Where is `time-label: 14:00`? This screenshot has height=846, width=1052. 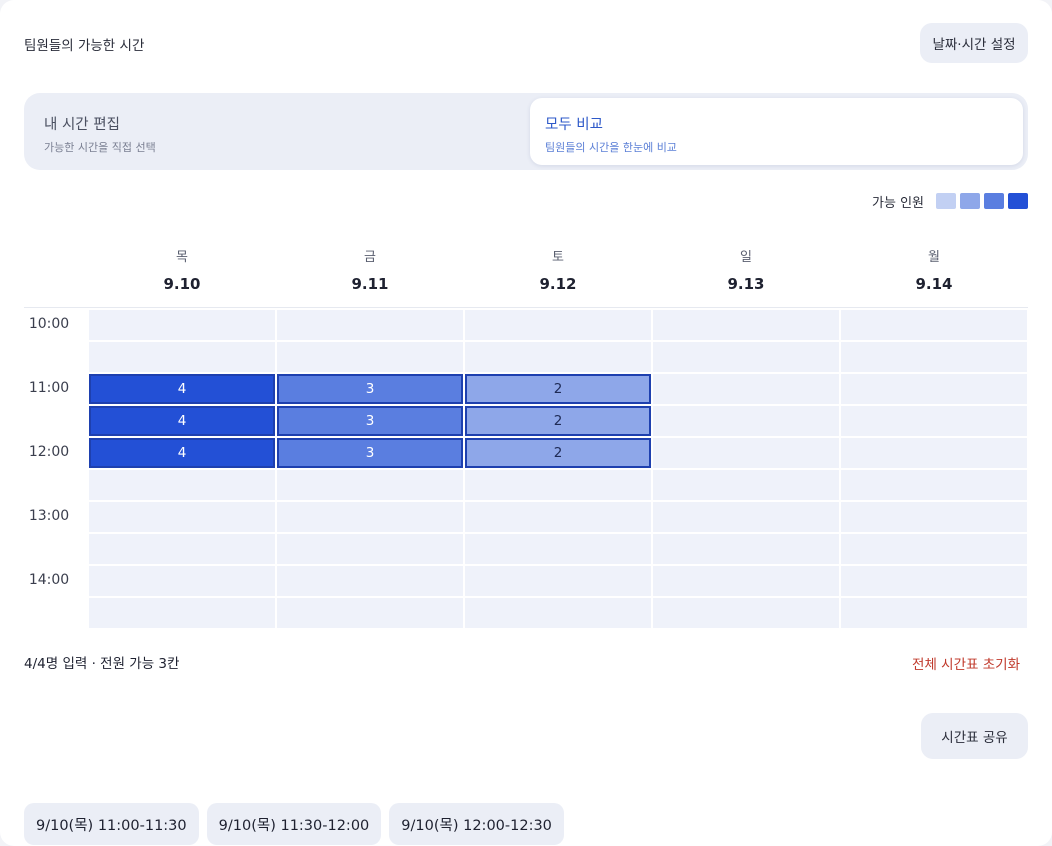
time-label: 14:00 is located at coordinates (49, 580).